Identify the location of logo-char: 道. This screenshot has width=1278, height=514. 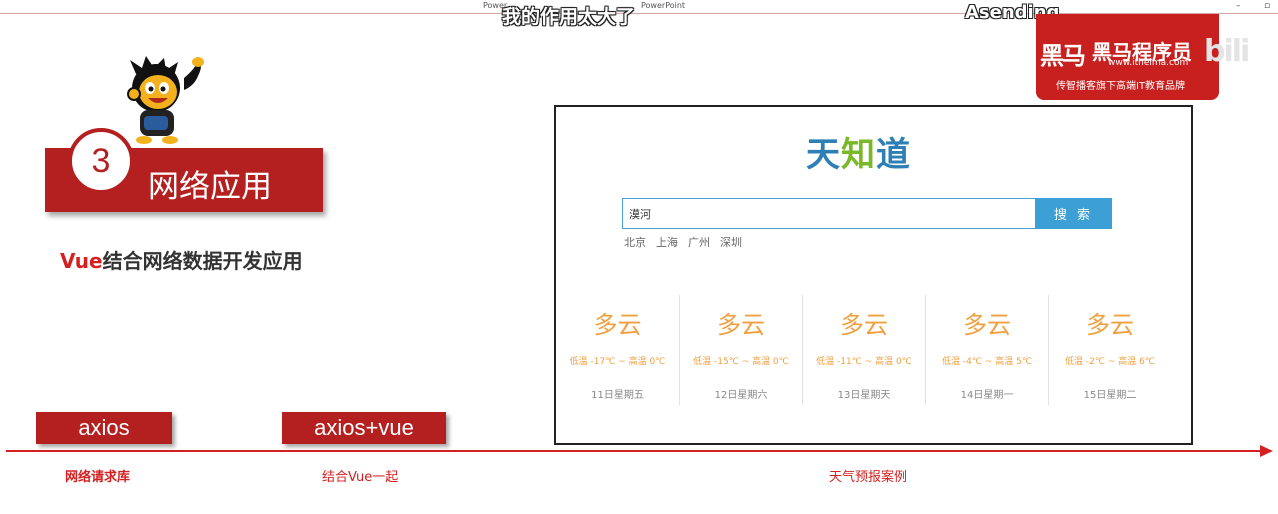
(893, 155).